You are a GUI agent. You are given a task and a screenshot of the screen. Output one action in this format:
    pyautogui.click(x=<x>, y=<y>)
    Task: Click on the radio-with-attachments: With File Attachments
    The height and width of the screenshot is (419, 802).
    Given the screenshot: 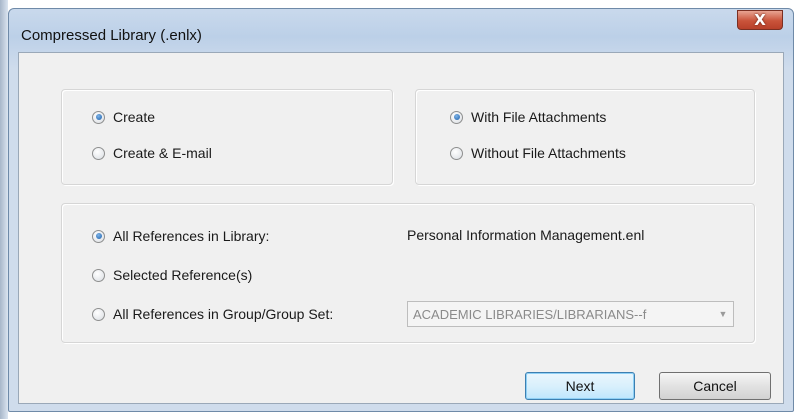 What is the action you would take?
    pyautogui.click(x=528, y=117)
    